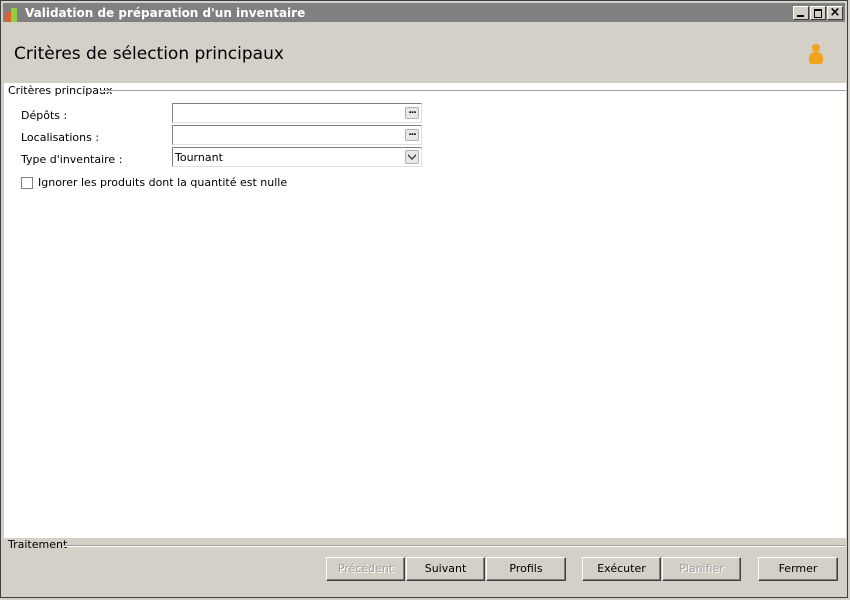  I want to click on next-button: Suivant, so click(445, 569).